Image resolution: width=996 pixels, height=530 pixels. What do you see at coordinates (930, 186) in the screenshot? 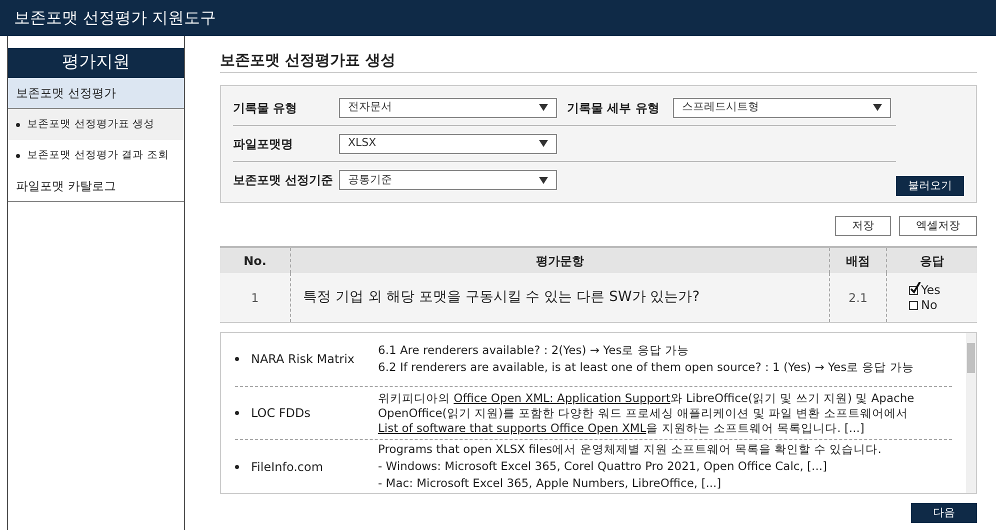
I see `load-button: 불러오기` at bounding box center [930, 186].